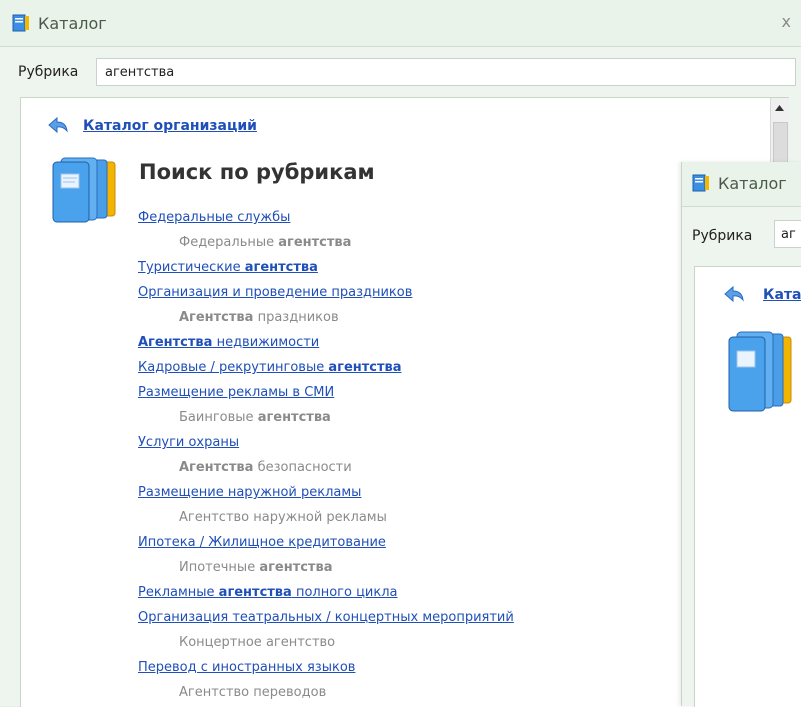 The width and height of the screenshot is (801, 707). I want to click on second-results-panel: Ката, so click(747, 486).